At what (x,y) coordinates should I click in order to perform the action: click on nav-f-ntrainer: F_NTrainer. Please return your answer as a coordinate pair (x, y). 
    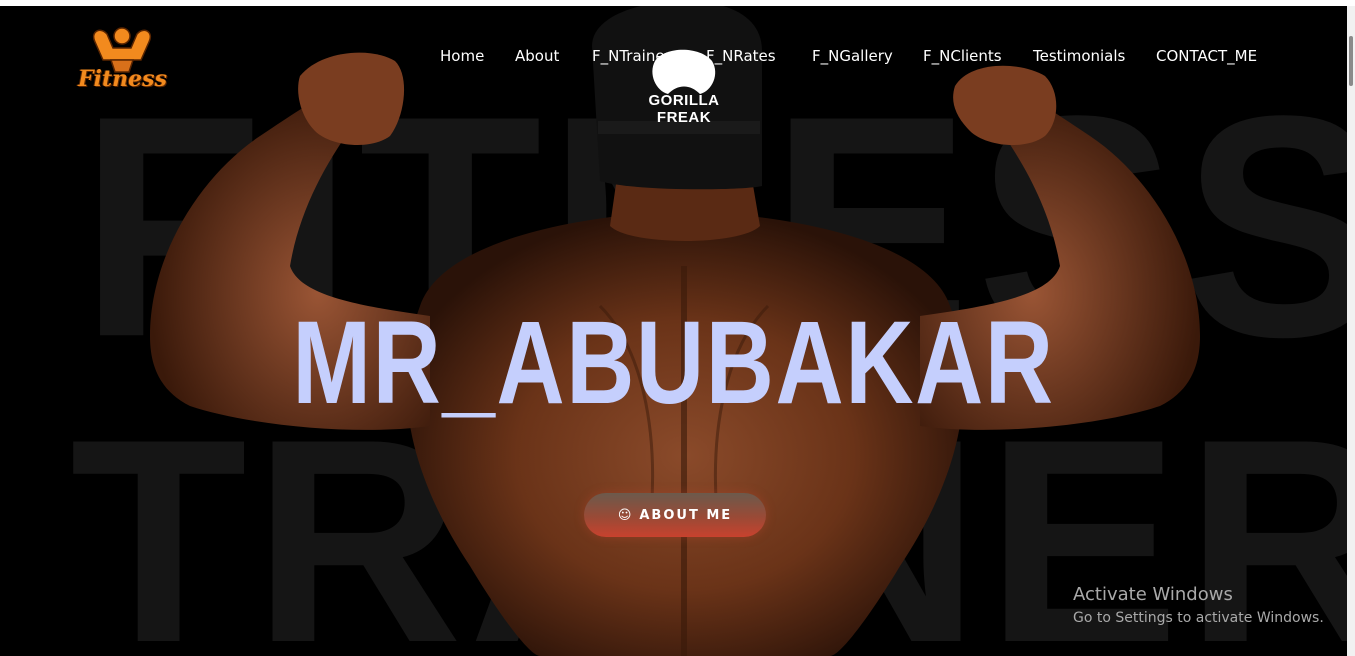
    Looking at the image, I should click on (631, 56).